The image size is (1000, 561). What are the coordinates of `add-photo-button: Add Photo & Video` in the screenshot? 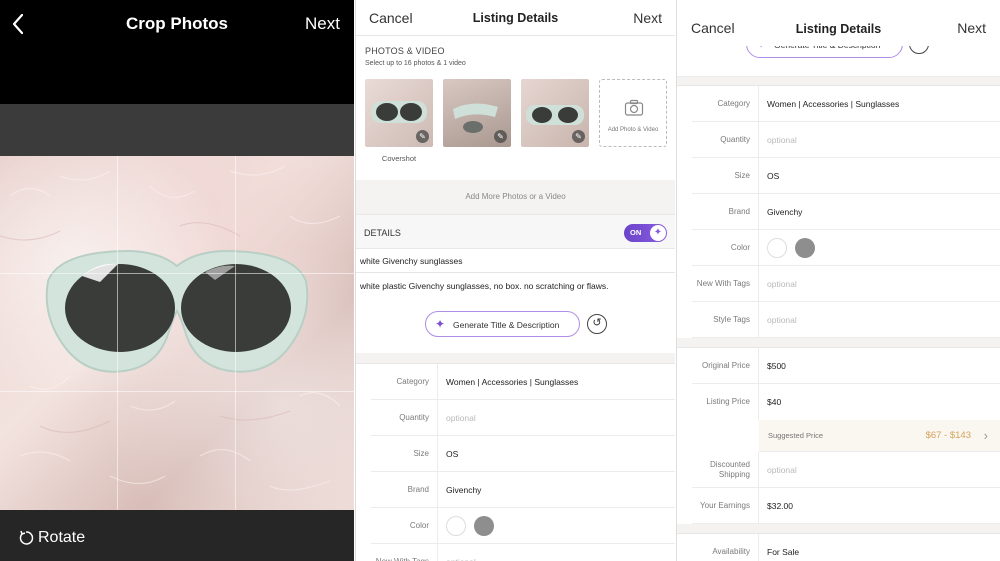 It's located at (633, 113).